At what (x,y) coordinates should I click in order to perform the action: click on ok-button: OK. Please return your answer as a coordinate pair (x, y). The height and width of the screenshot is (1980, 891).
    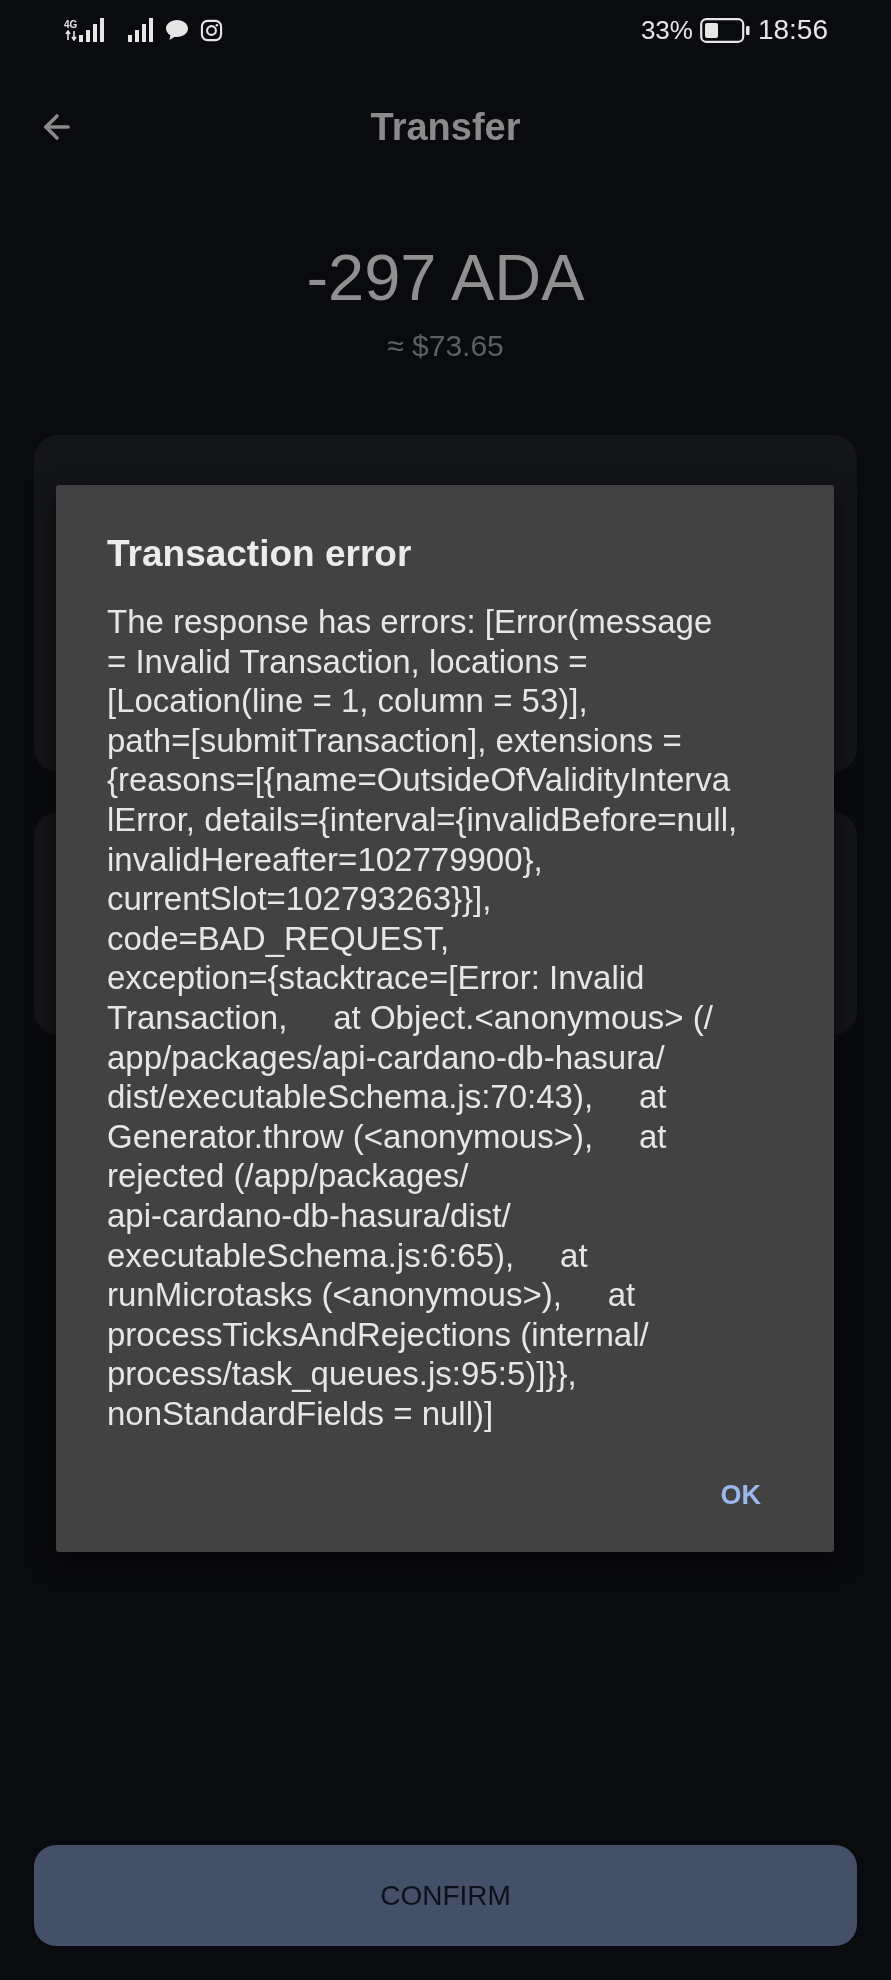
    Looking at the image, I should click on (740, 1495).